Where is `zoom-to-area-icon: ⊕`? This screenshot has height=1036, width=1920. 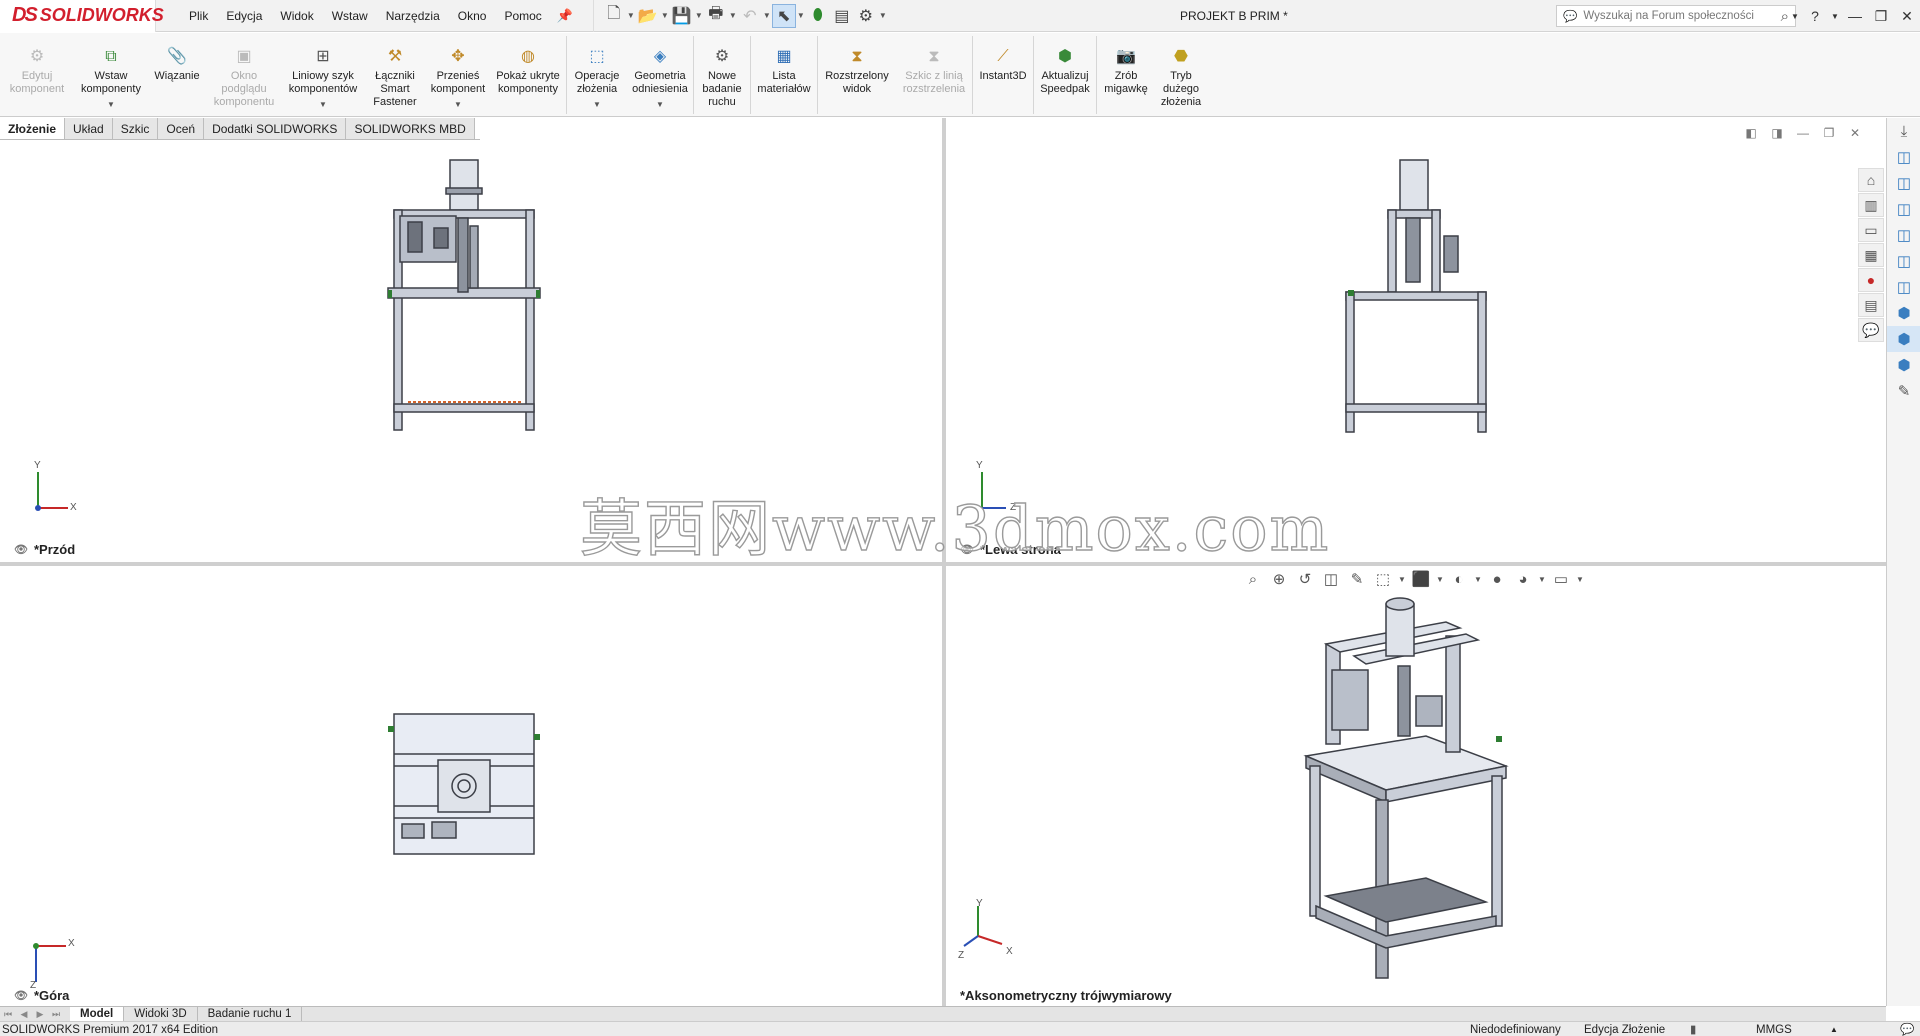
zoom-to-area-icon: ⊕ is located at coordinates (1279, 579).